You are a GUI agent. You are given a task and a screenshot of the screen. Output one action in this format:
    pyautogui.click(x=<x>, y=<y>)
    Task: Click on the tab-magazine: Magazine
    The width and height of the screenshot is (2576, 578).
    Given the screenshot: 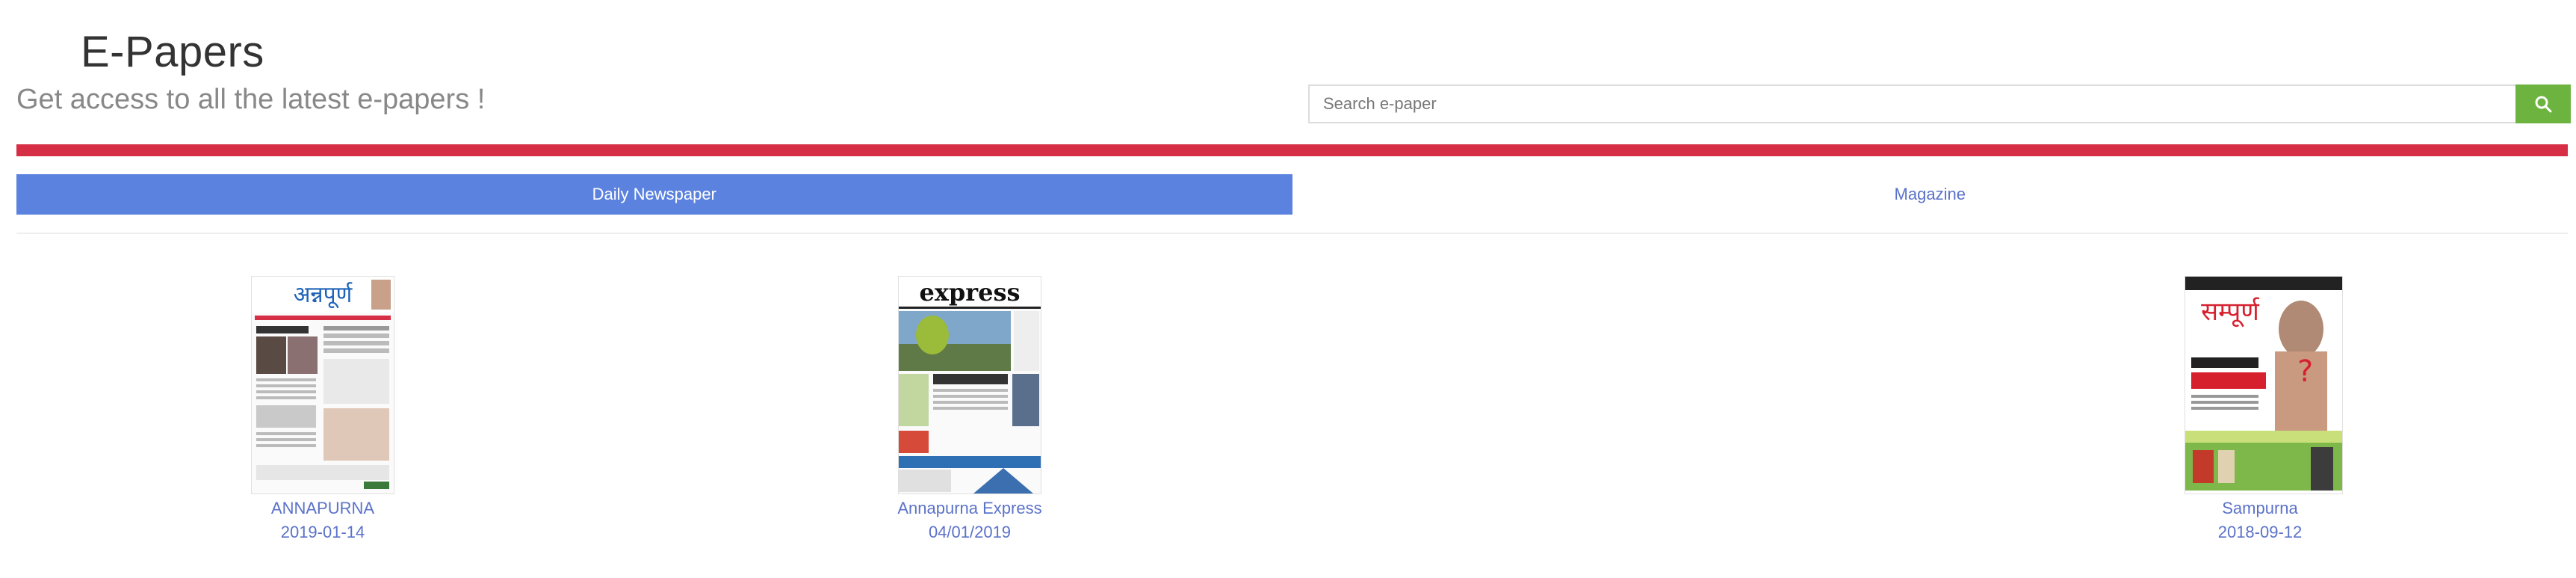 What is the action you would take?
    pyautogui.click(x=1930, y=194)
    